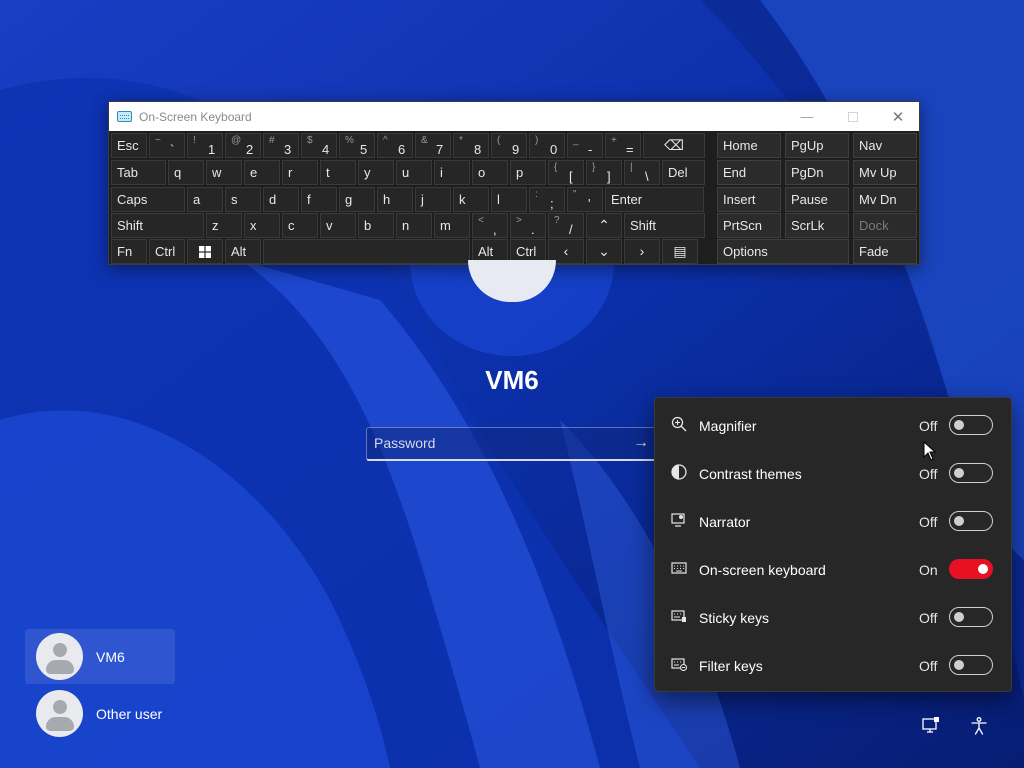  What do you see at coordinates (243, 251) in the screenshot?
I see `key-alt: Alt` at bounding box center [243, 251].